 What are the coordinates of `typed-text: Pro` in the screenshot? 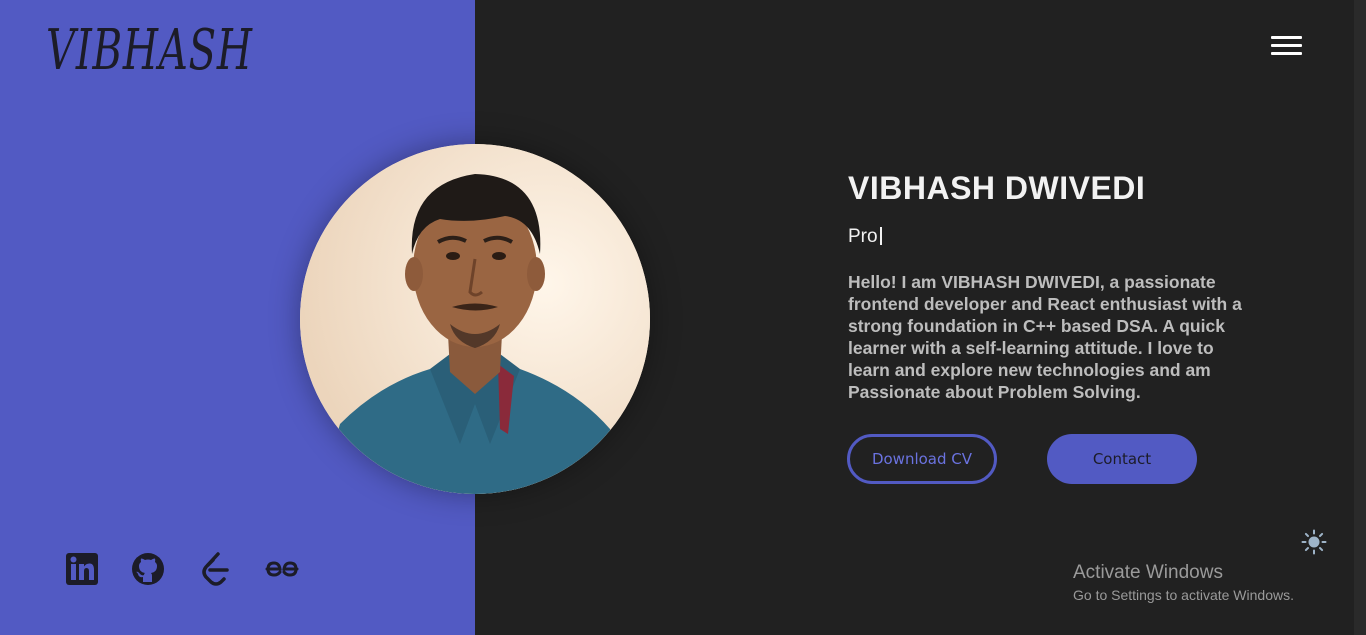 It's located at (863, 236).